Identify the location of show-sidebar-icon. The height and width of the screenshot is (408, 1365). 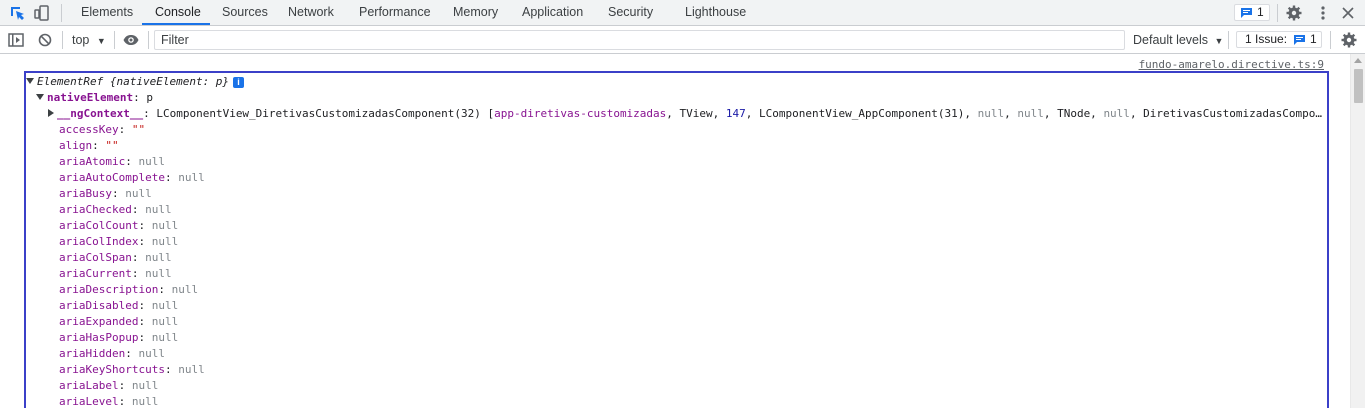
(16, 40).